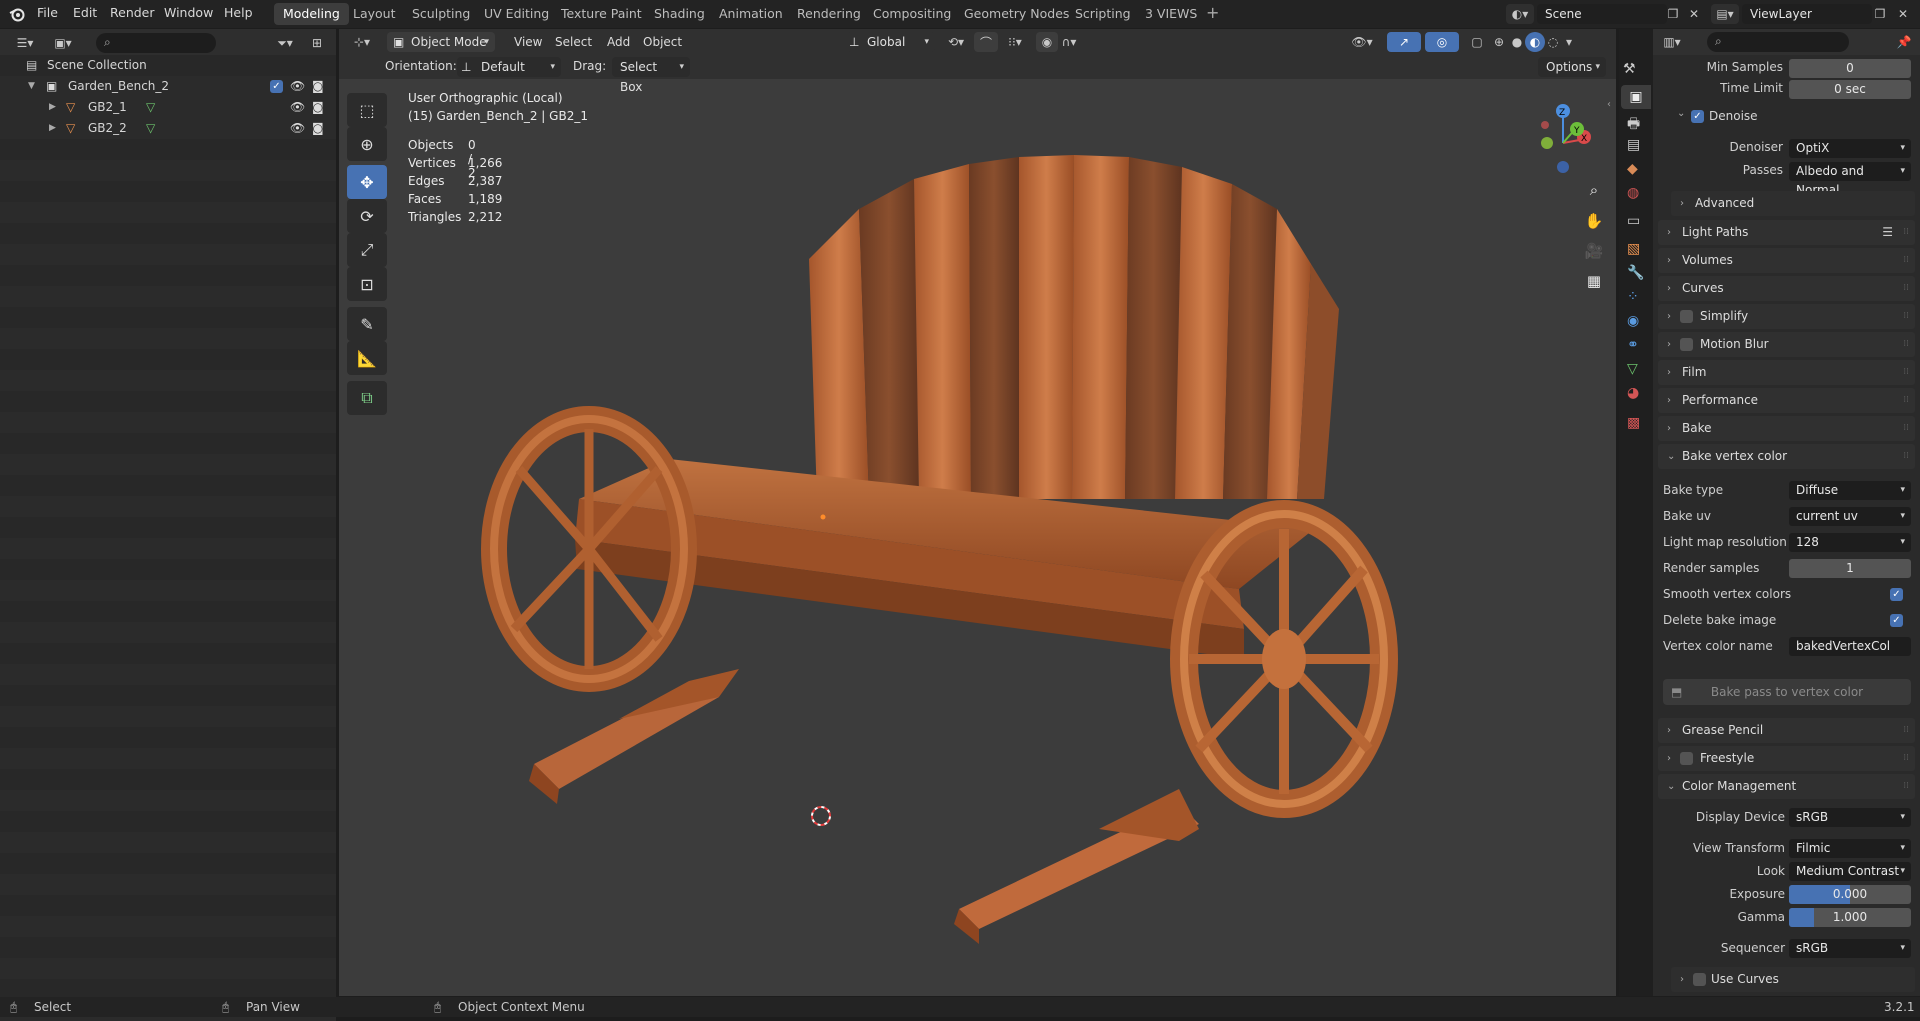 The width and height of the screenshot is (1920, 1021). Describe the element at coordinates (1520, 14) in the screenshot. I see `scene-browse-icon: ◐▾` at that location.